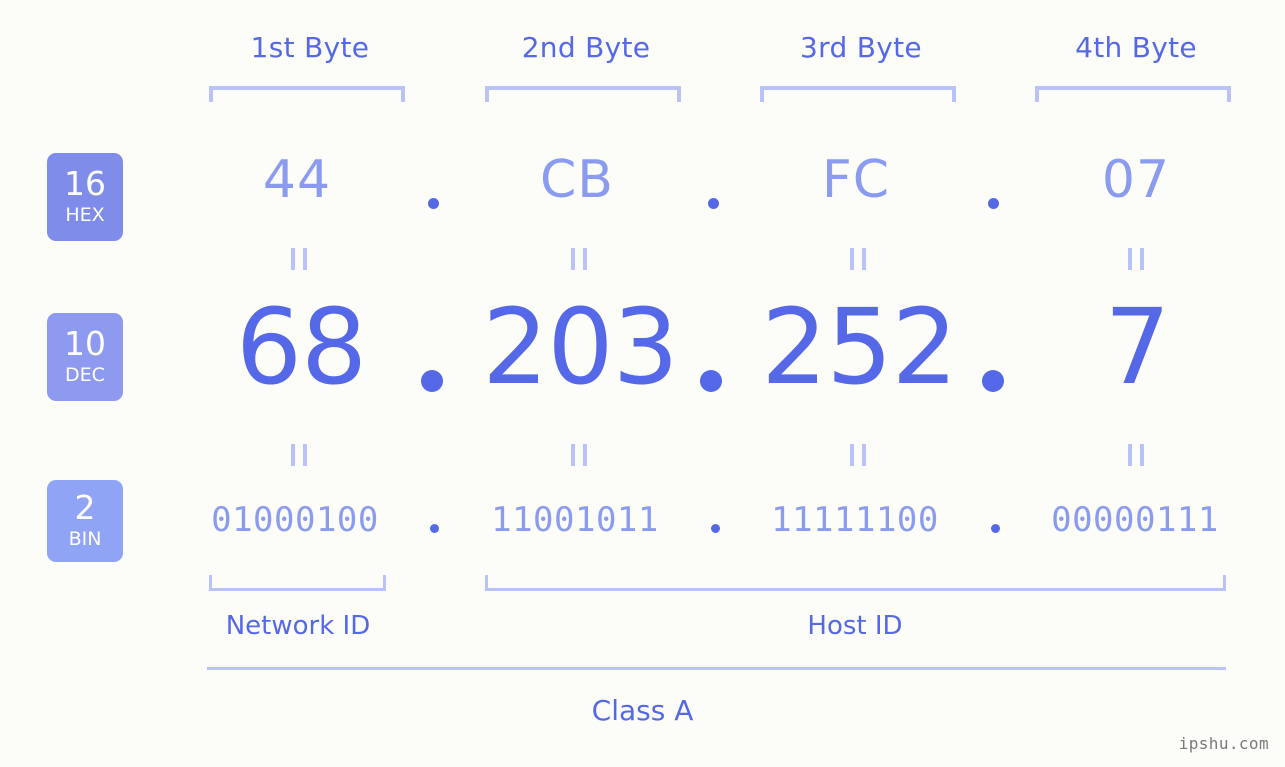 This screenshot has width=1285, height=767. I want to click on bin-octet-3: 11111100, so click(855, 520).